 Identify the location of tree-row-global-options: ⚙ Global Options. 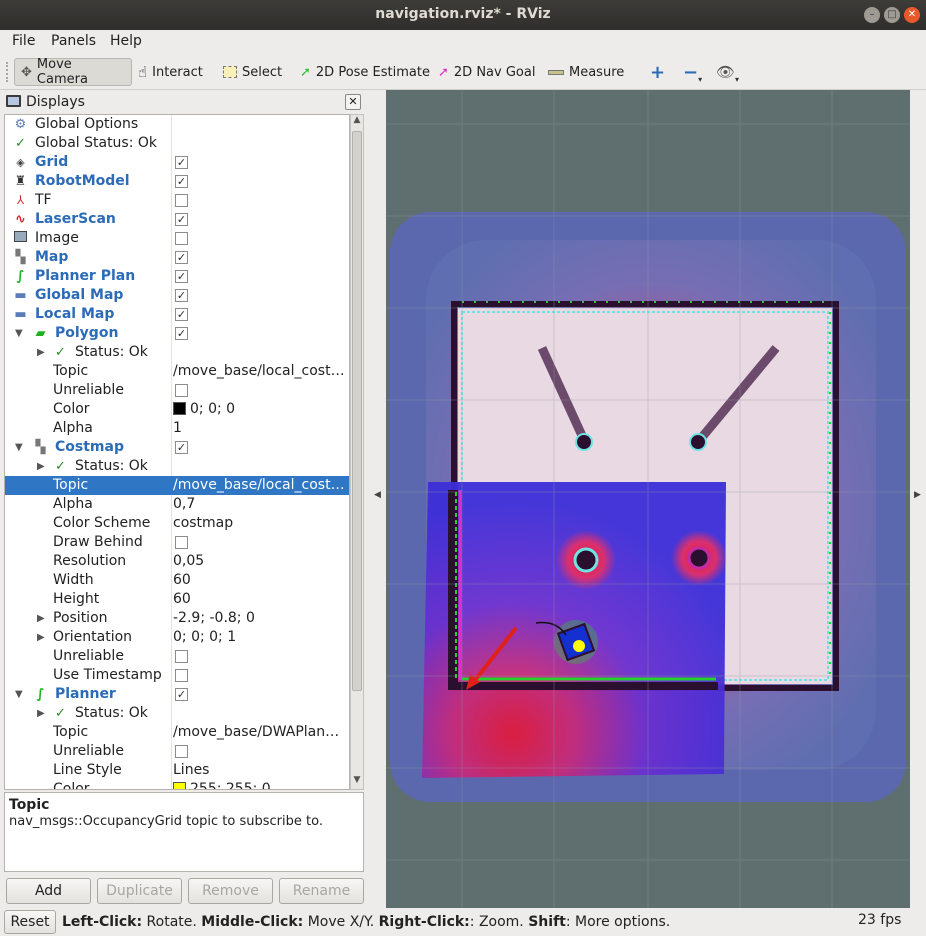
(177, 124).